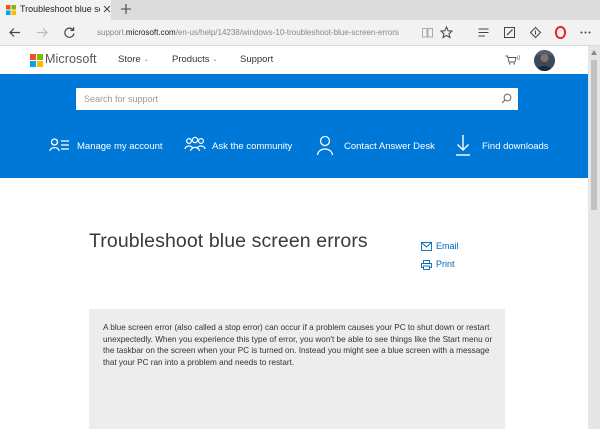 The height and width of the screenshot is (429, 600). I want to click on nav-support: Support, so click(258, 59).